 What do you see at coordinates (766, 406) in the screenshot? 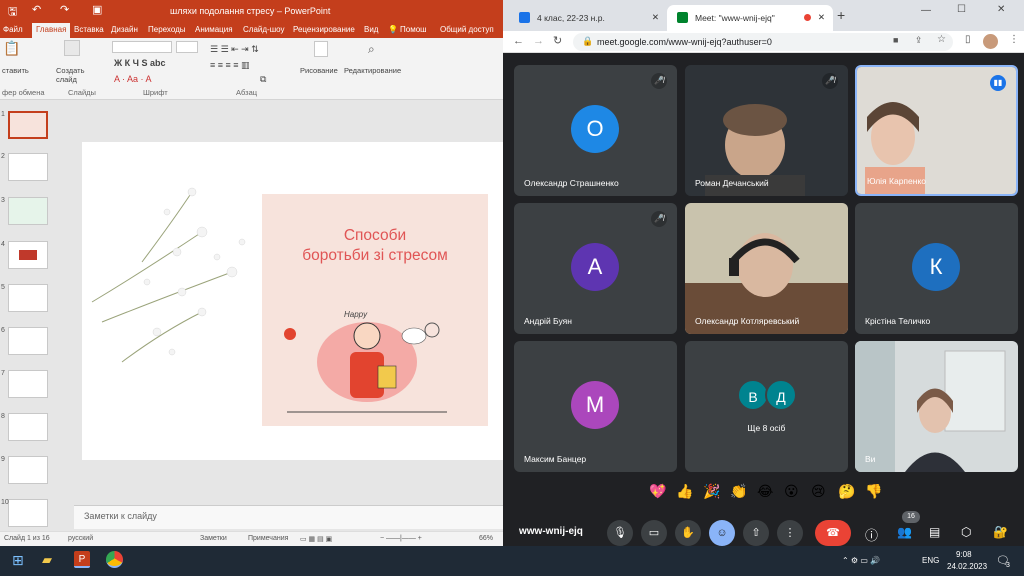
I see `more-participants-tile: В Д Ще 8 осіб` at bounding box center [766, 406].